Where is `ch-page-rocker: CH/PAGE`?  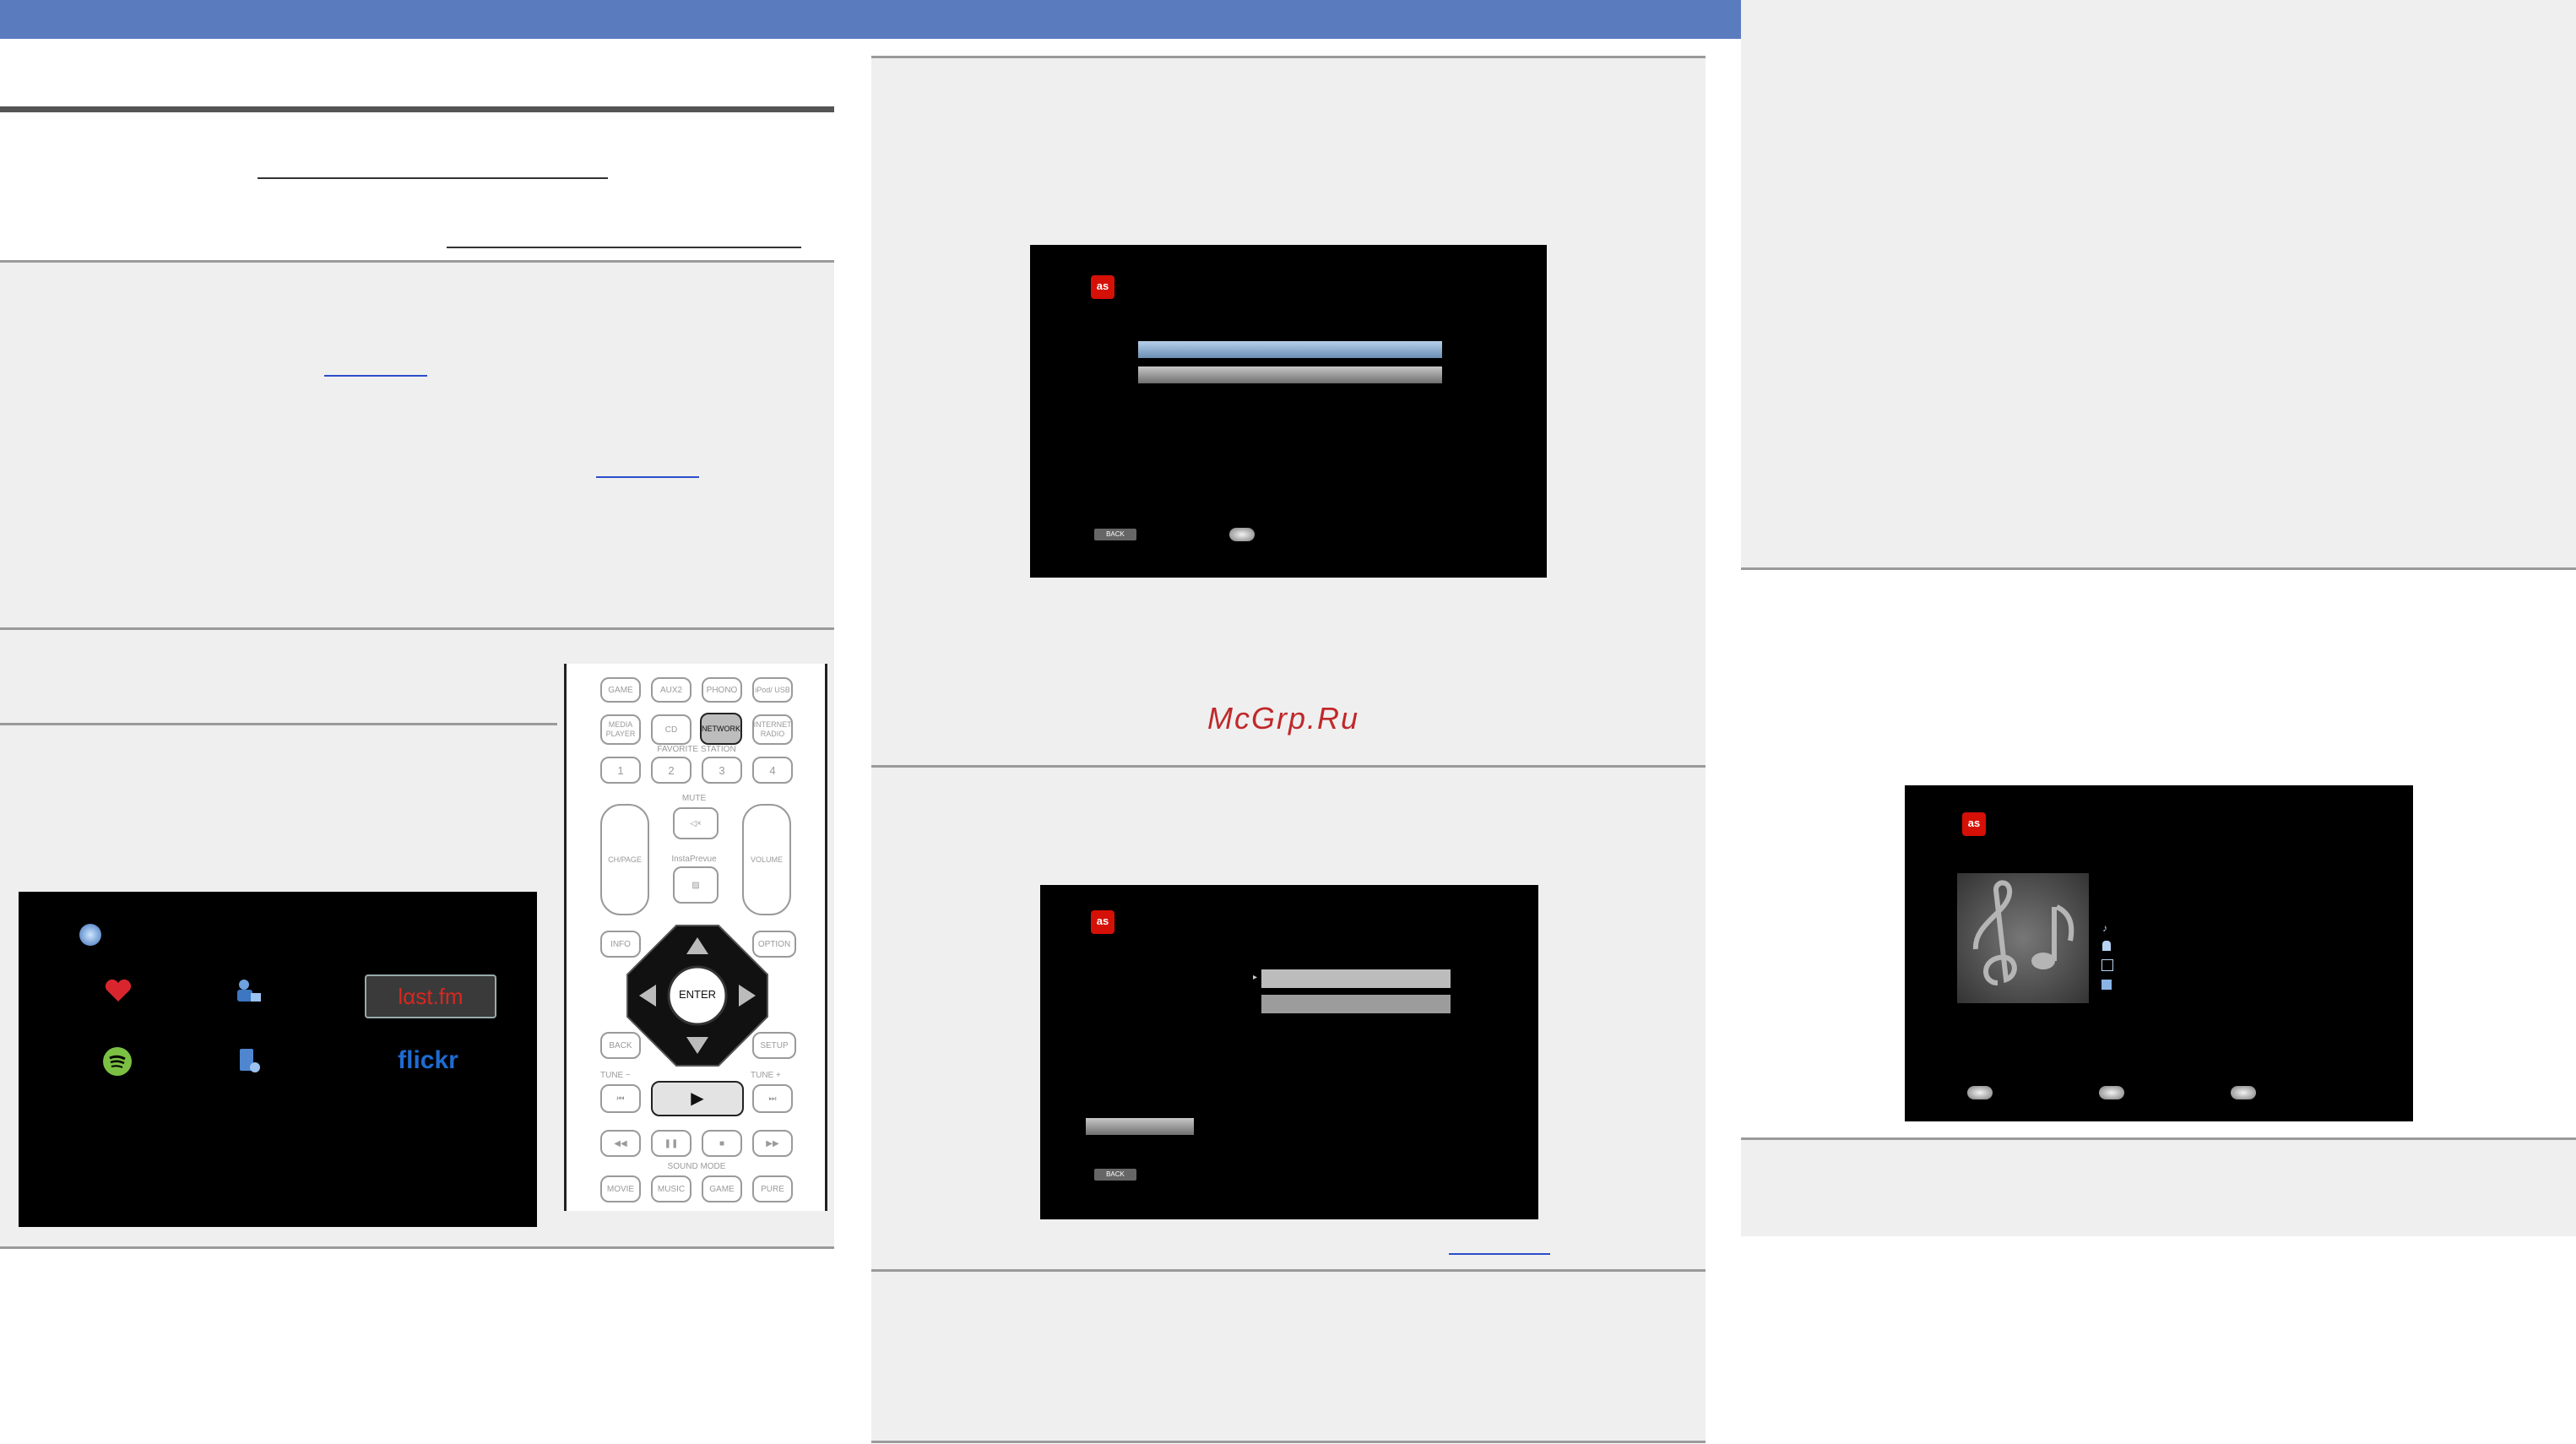
ch-page-rocker: CH/PAGE is located at coordinates (624, 859).